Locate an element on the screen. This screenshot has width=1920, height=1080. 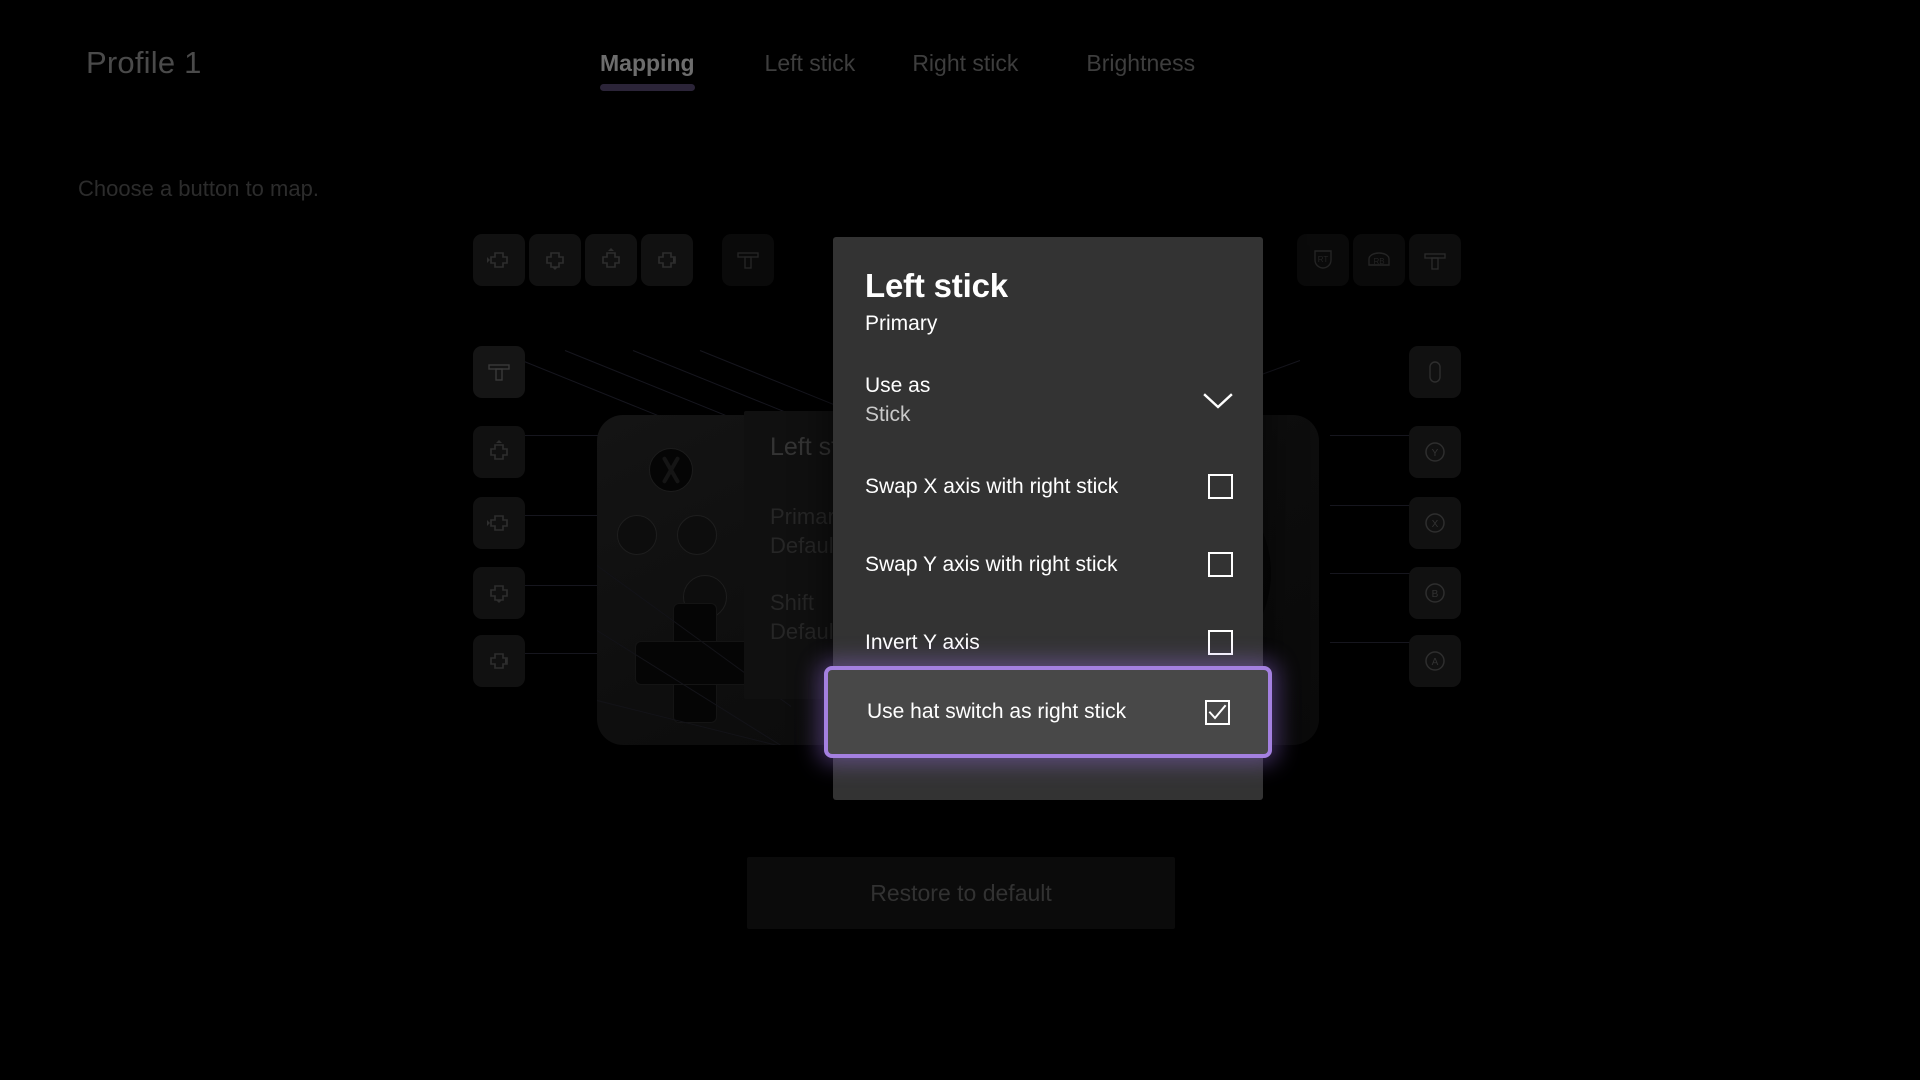
use-as-dropdown: Use as Stick is located at coordinates (1048, 401).